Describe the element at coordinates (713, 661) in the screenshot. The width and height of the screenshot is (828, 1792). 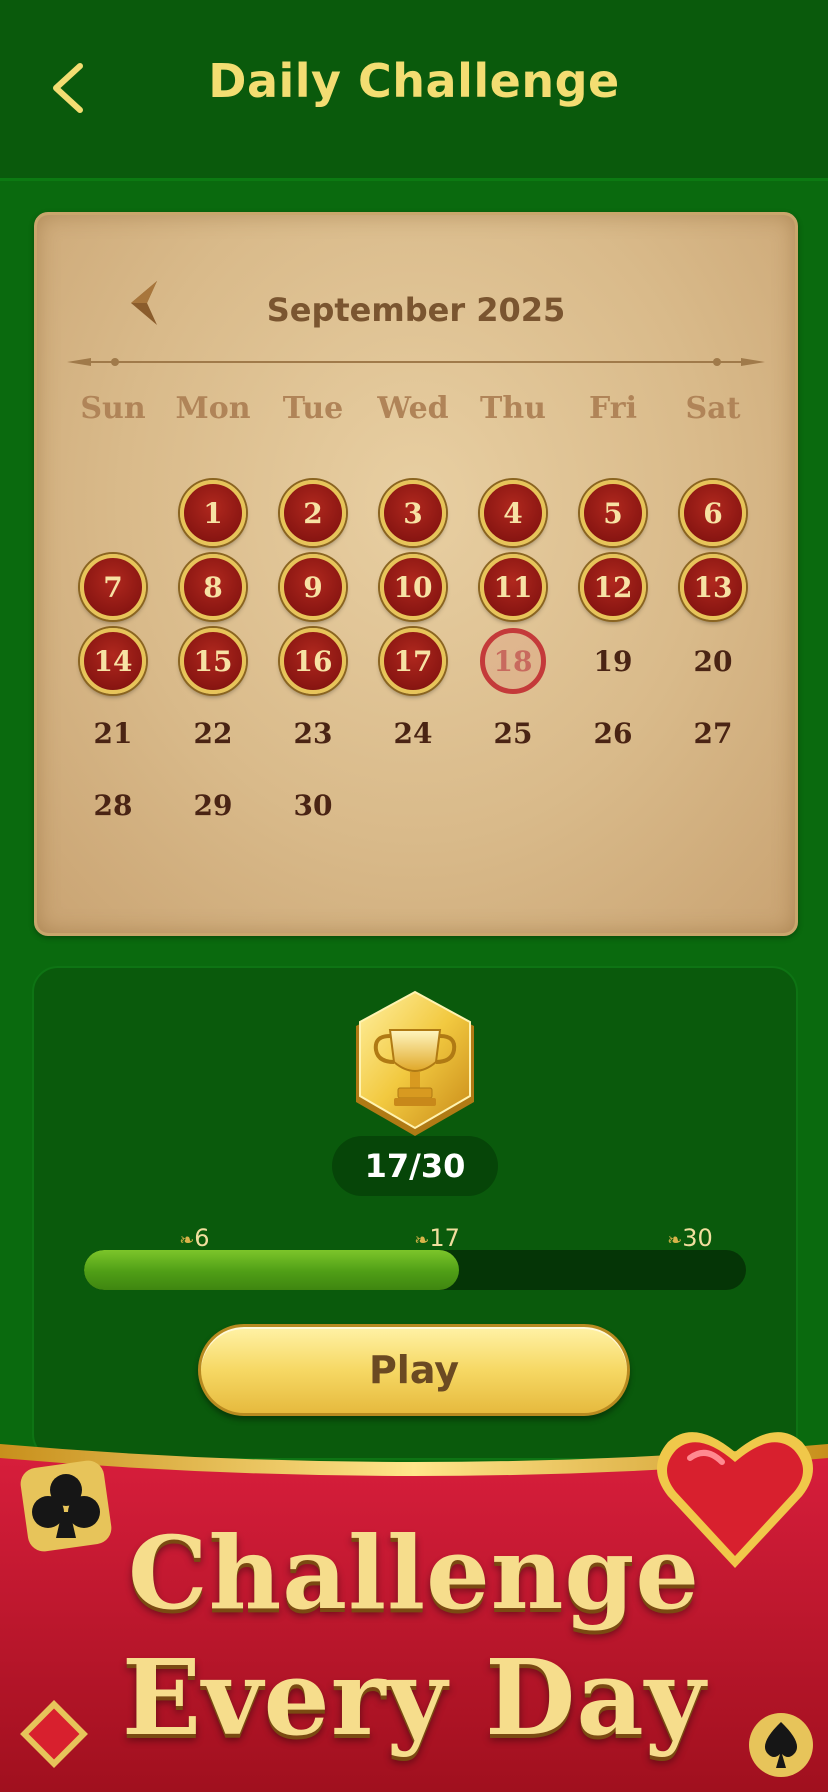
I see `calendar-day-20: 20` at that location.